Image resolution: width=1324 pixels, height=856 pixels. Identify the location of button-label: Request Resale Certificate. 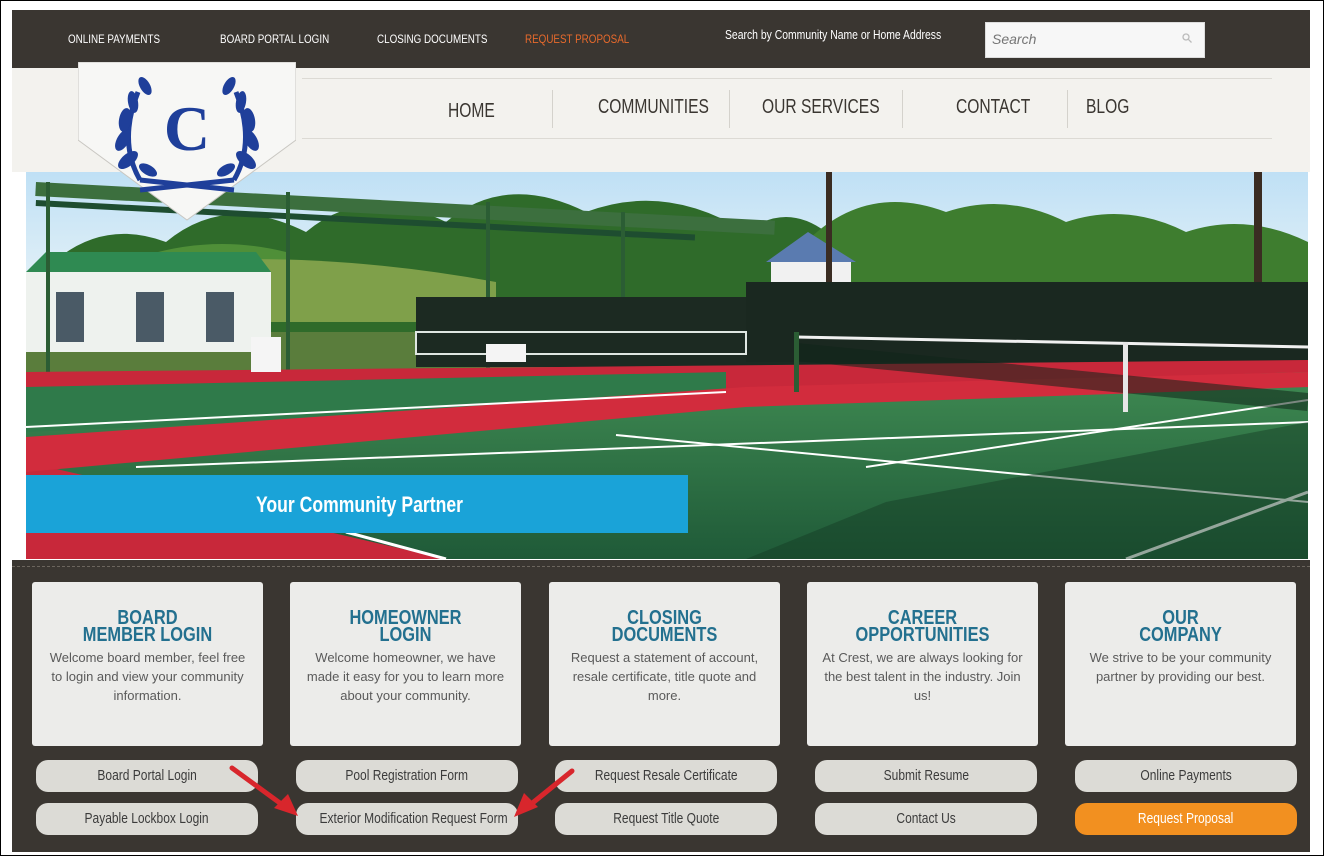
(666, 775).